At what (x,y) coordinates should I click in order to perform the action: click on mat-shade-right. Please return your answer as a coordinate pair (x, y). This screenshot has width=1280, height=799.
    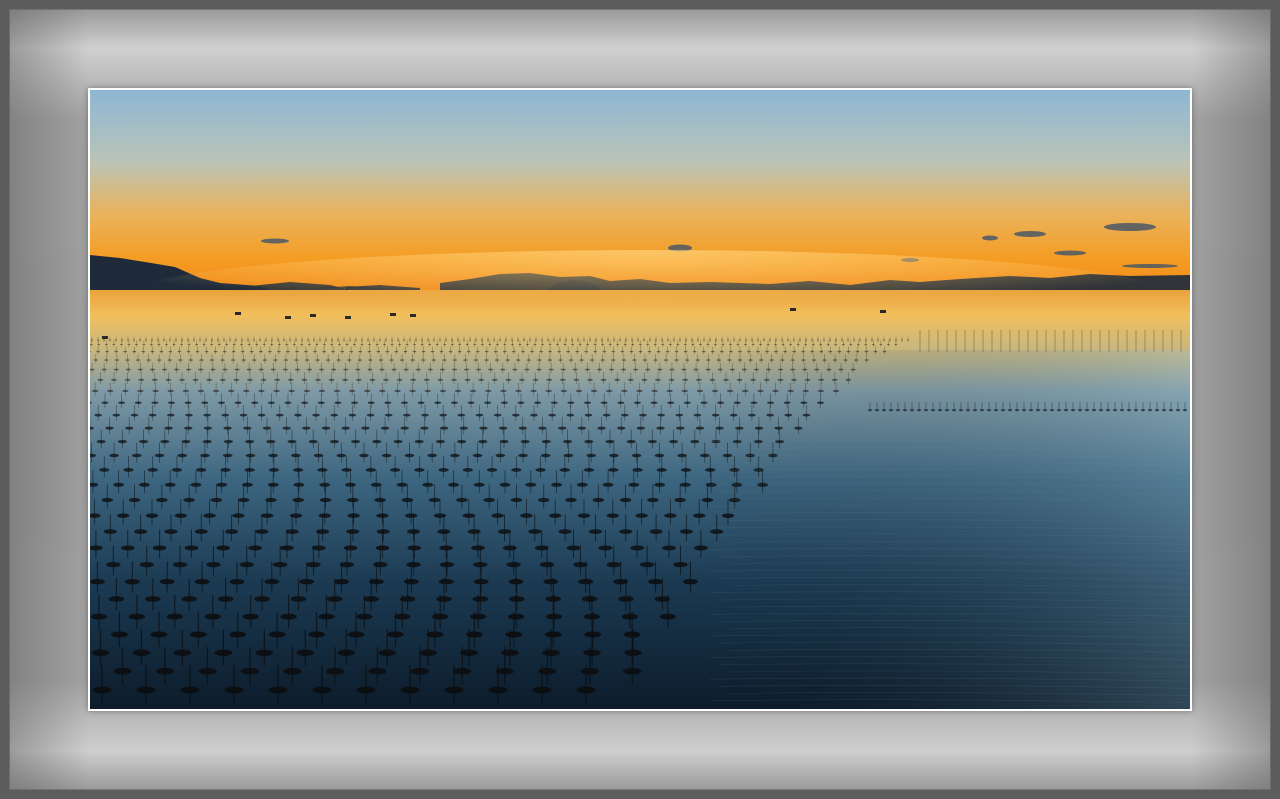
    Looking at the image, I should click on (1231, 399).